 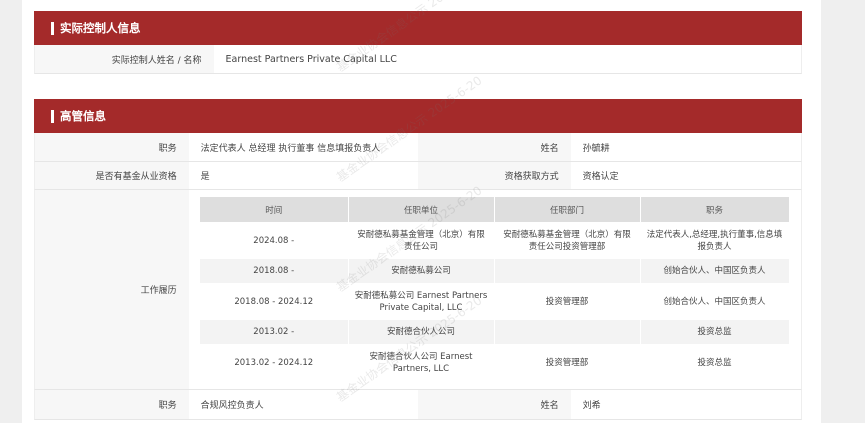 What do you see at coordinates (591, 406) in the screenshot?
I see `exec2-name-value: 刘希` at bounding box center [591, 406].